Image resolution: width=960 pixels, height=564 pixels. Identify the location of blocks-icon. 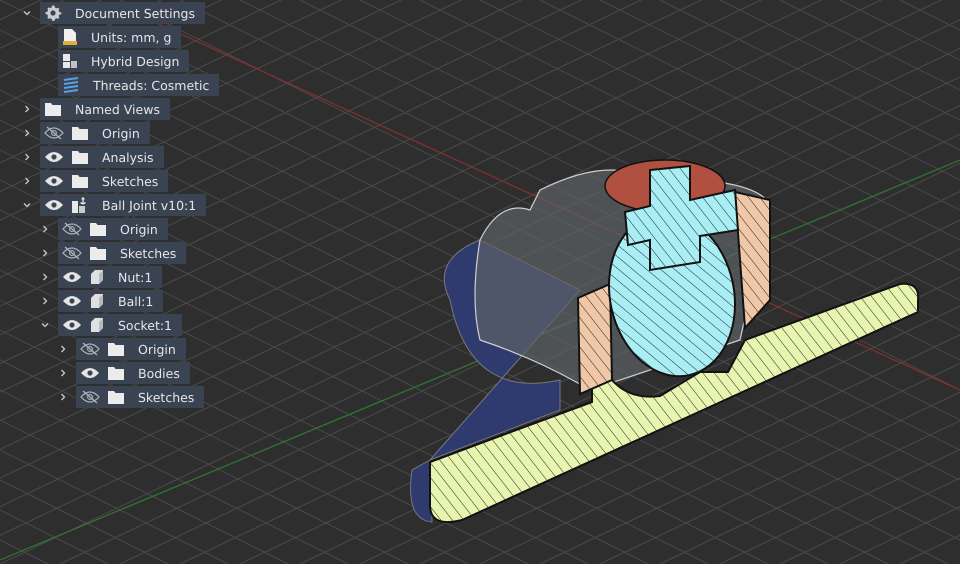
(70, 61).